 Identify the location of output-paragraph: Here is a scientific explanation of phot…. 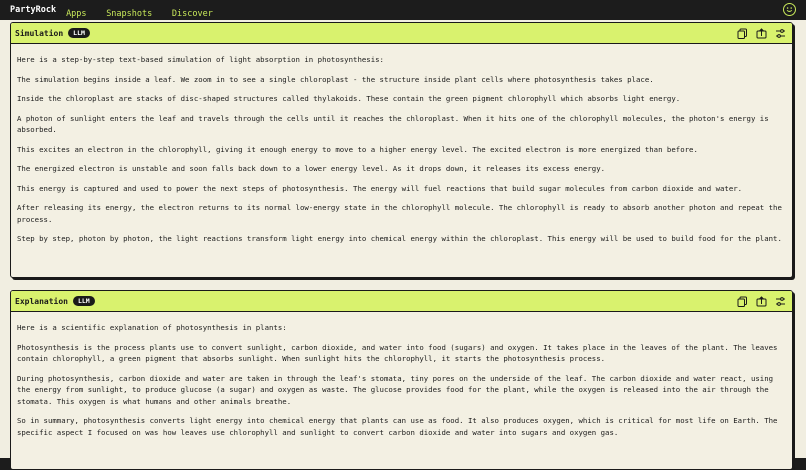
(152, 327).